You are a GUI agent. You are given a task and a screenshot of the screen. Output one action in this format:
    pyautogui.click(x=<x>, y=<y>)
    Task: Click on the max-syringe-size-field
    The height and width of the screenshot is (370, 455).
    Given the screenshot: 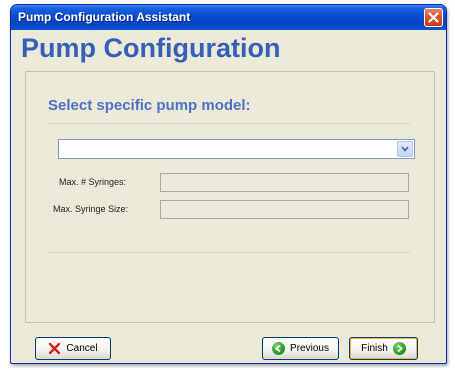 What is the action you would take?
    pyautogui.click(x=284, y=209)
    